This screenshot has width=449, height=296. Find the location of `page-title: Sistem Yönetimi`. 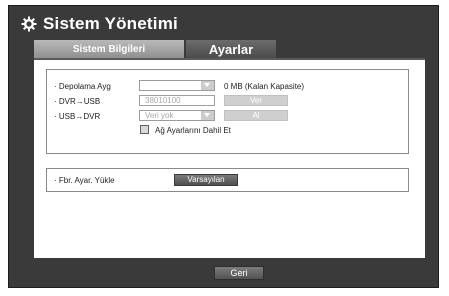

page-title: Sistem Yönetimi is located at coordinates (110, 23).